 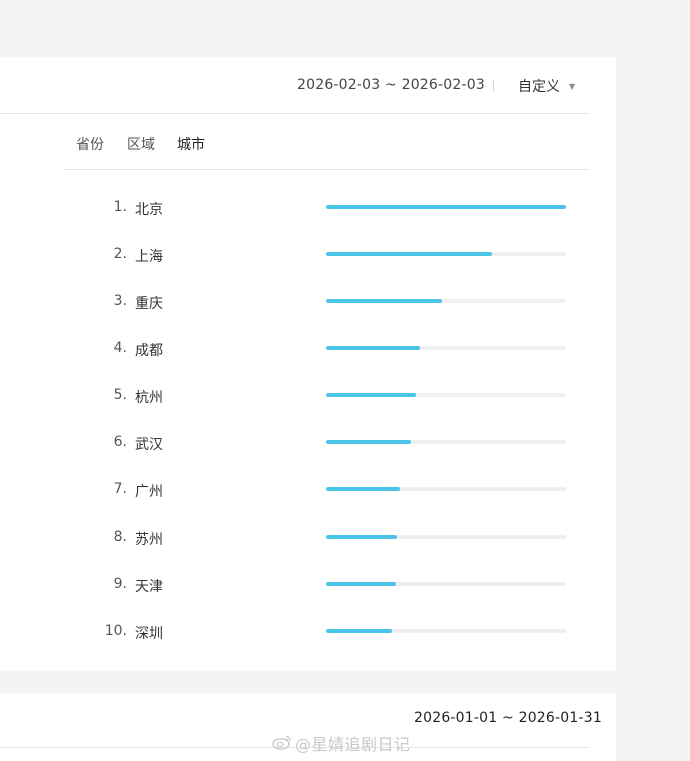 I want to click on city-name: 深圳, so click(x=149, y=634).